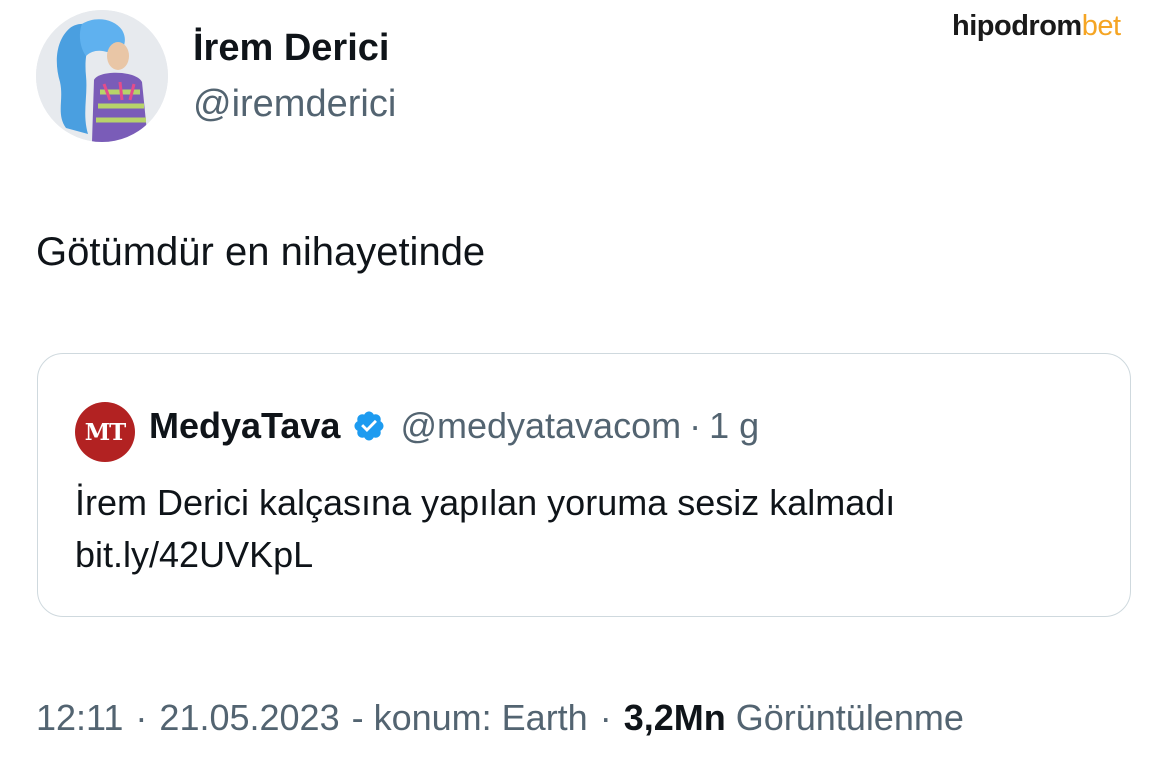 This screenshot has width=1170, height=767. Describe the element at coordinates (244, 426) in the screenshot. I see `quoted-author-name: MedyaTava` at that location.